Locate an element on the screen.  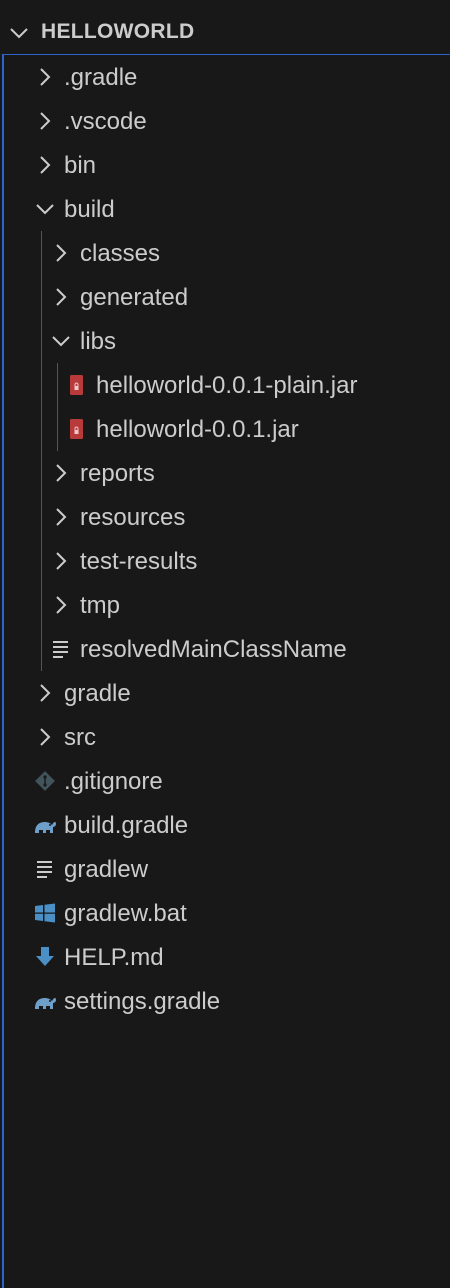
tree-item-label: build is located at coordinates (89, 209).